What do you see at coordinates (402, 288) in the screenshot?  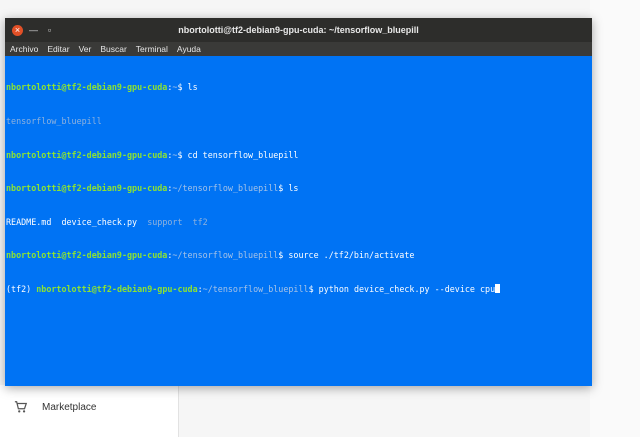 I see `command-text: $ python device_check.py --device cpu` at bounding box center [402, 288].